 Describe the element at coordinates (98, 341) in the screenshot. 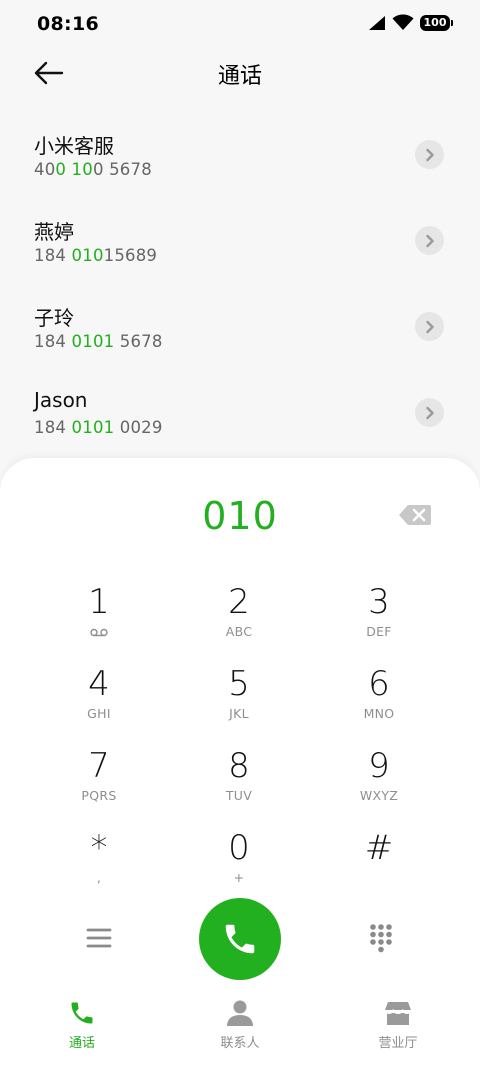

I see `contact-number: 184 0101 5678` at that location.